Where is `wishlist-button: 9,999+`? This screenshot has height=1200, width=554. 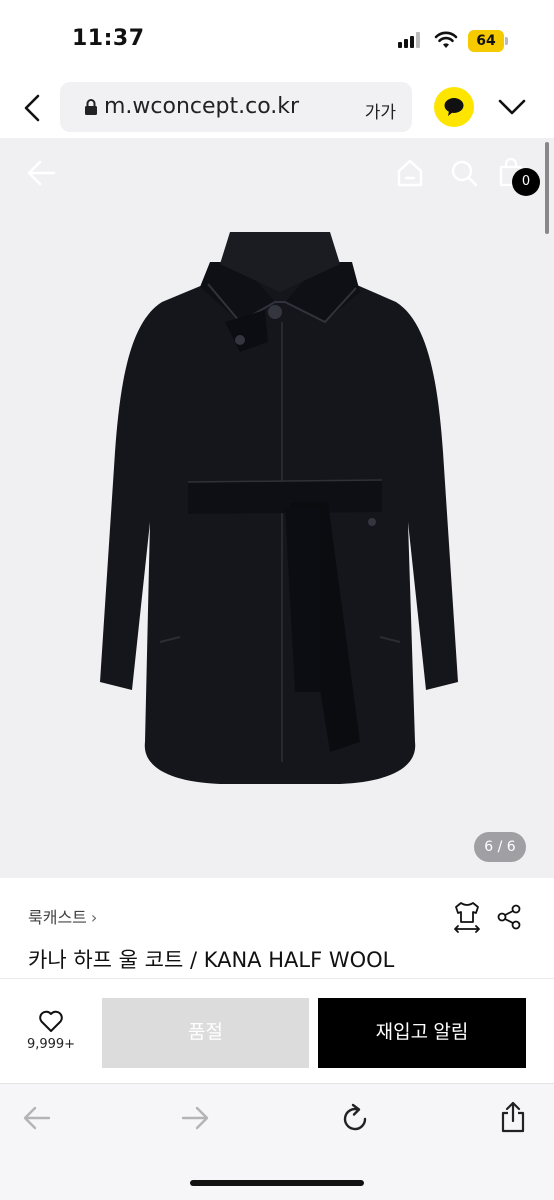 wishlist-button: 9,999+ is located at coordinates (51, 1035).